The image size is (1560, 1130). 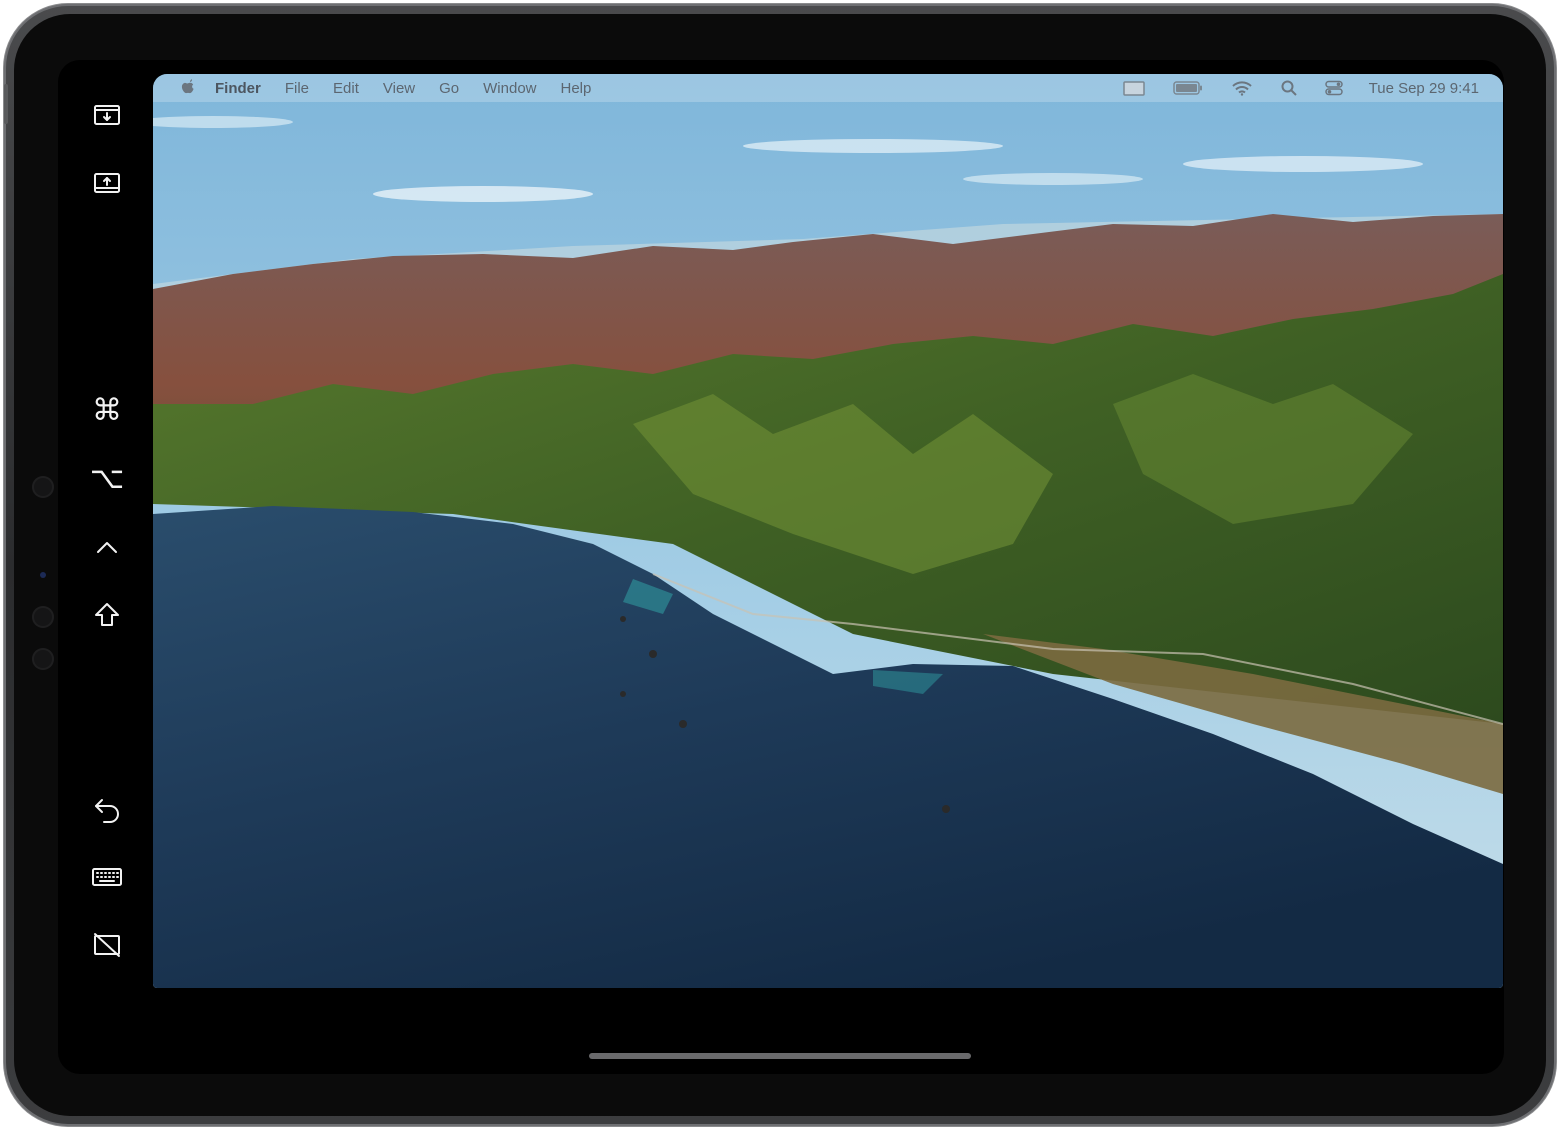 What do you see at coordinates (576, 88) in the screenshot?
I see `menu-help: Help` at bounding box center [576, 88].